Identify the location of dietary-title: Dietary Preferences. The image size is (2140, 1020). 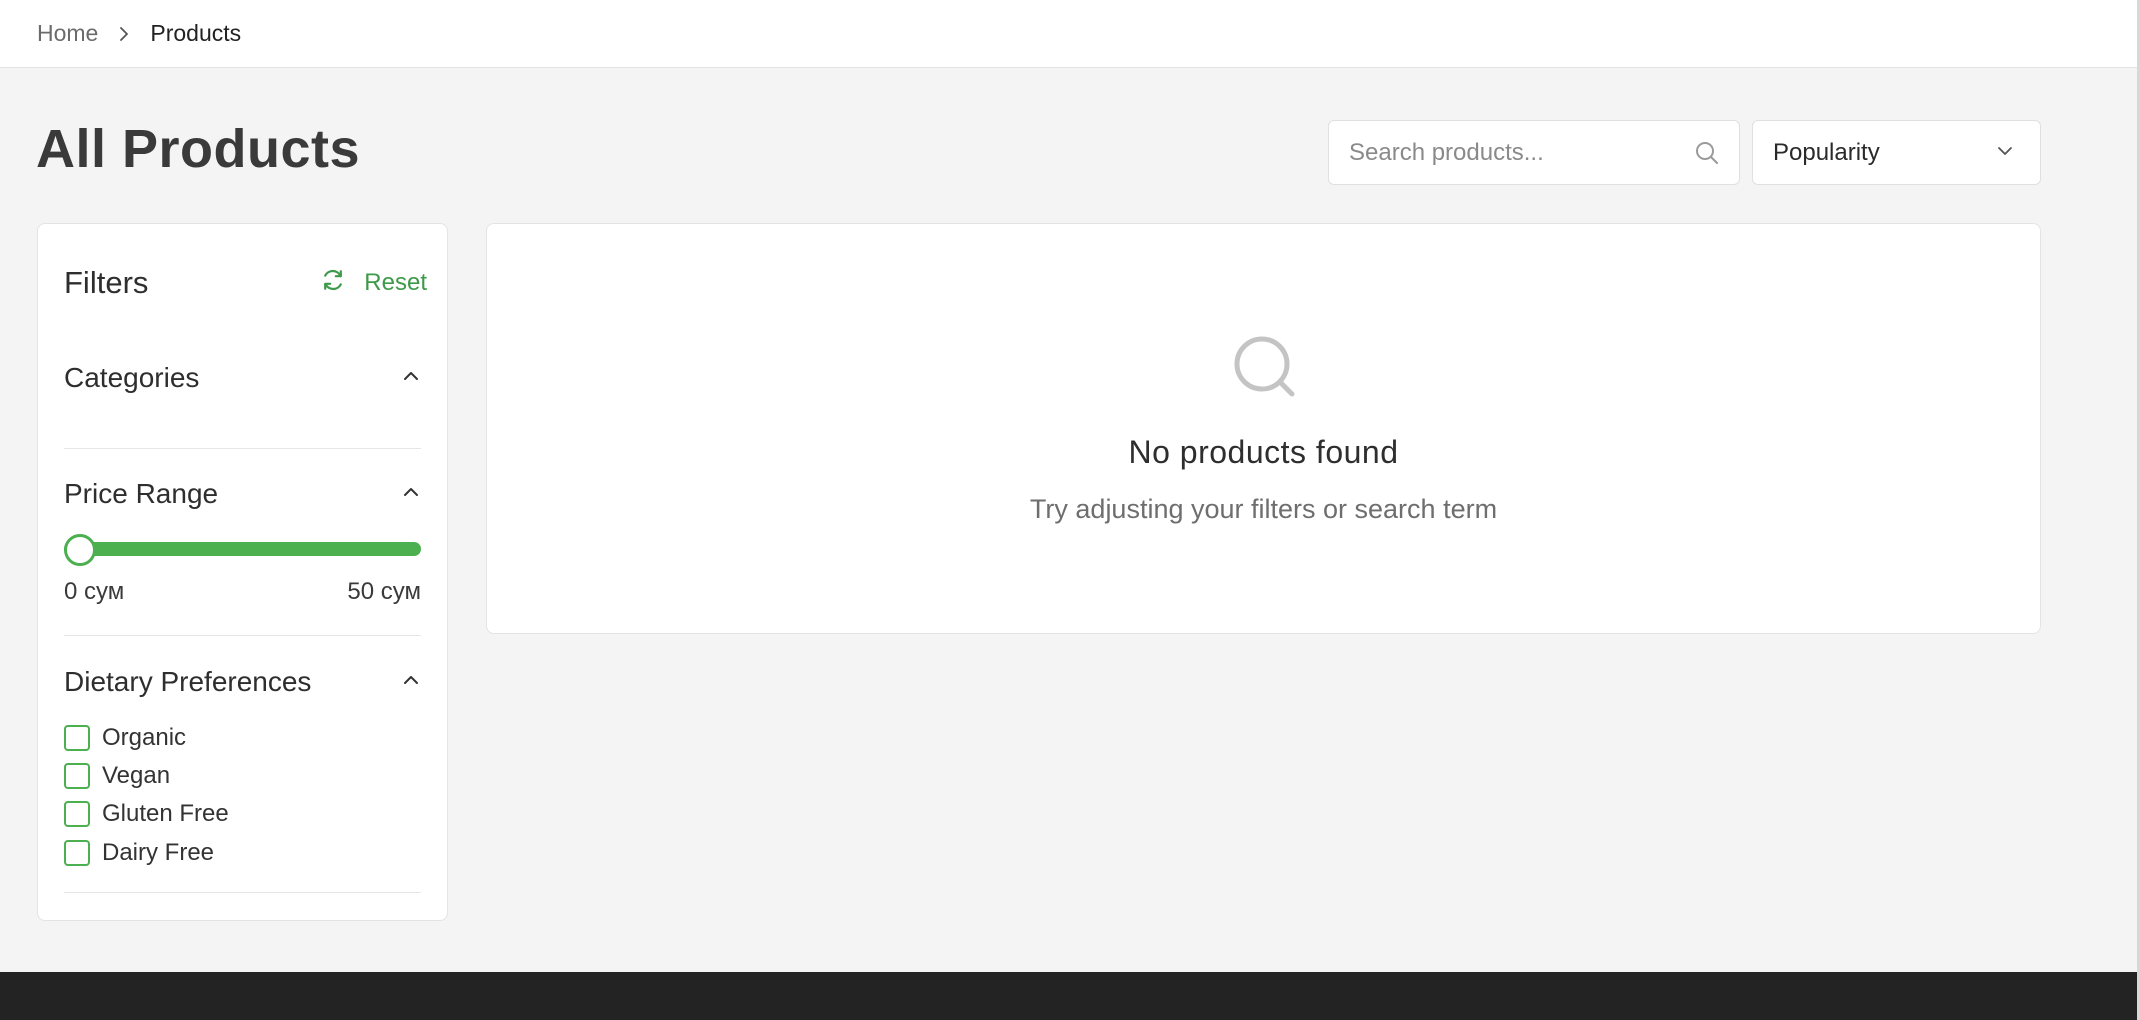
(188, 681).